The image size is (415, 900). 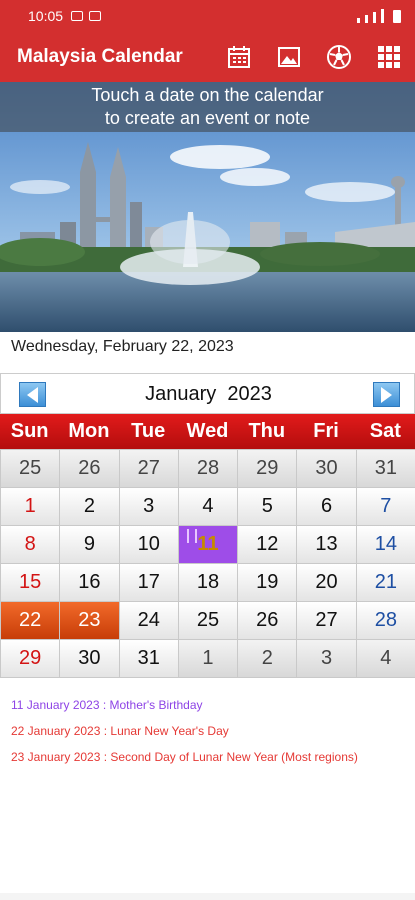 I want to click on status-bar: 10:05, so click(x=207, y=16).